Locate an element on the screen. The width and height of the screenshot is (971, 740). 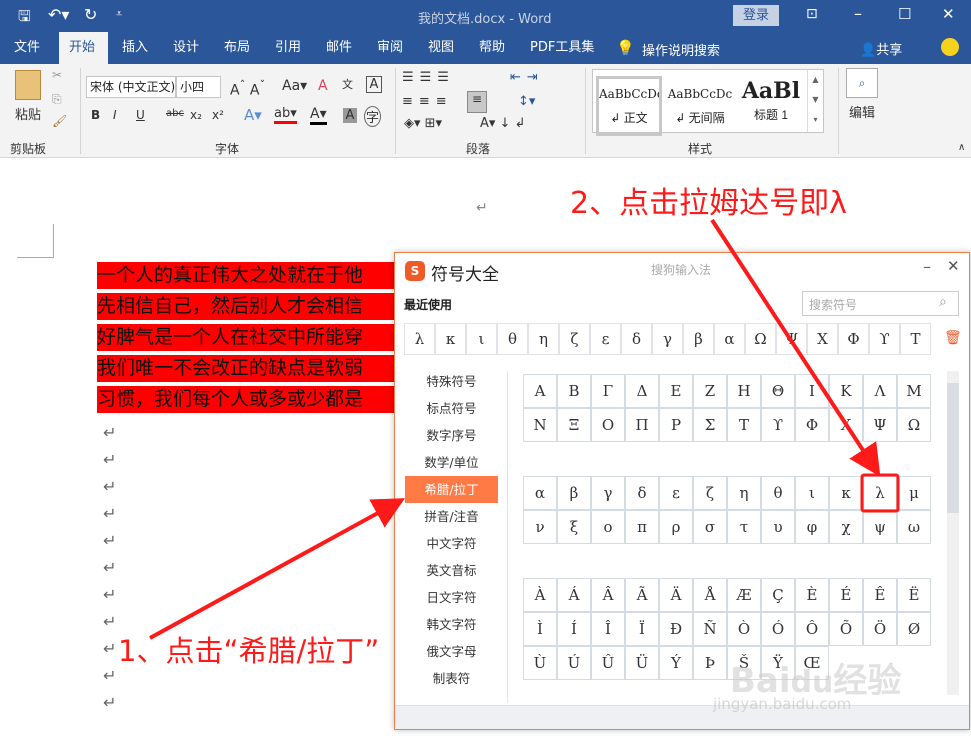
step1-annotation: 1、点击“希腊/拉丁” is located at coordinates (249, 651).